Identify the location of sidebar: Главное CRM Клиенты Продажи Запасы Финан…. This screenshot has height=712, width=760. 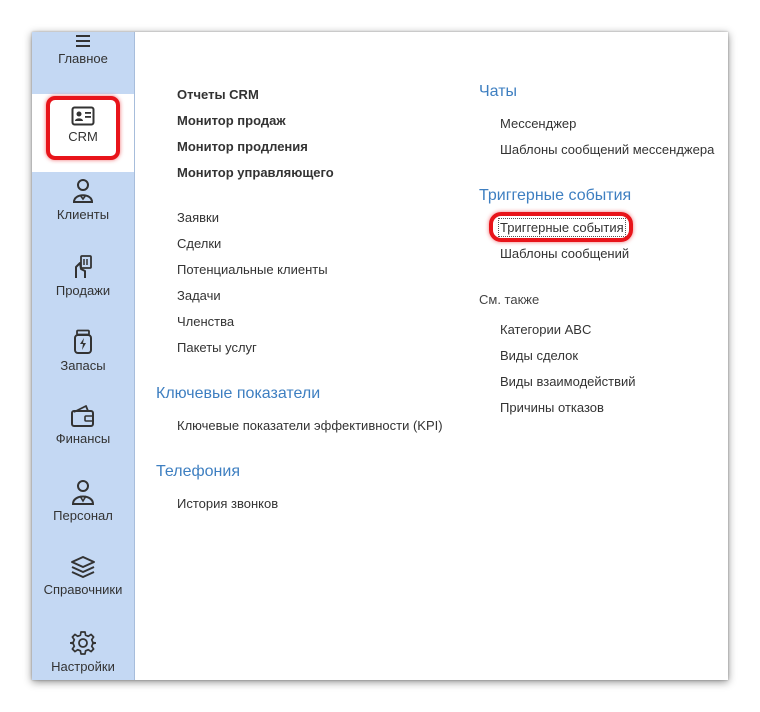
(83, 356).